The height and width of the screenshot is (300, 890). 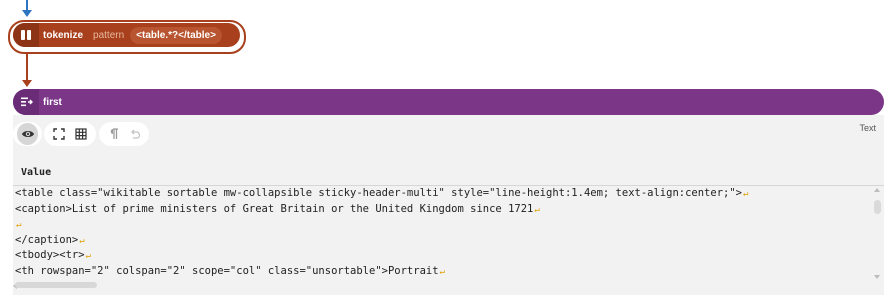 What do you see at coordinates (176, 35) in the screenshot?
I see `tokenize-pattern-value: <table.*?</table>` at bounding box center [176, 35].